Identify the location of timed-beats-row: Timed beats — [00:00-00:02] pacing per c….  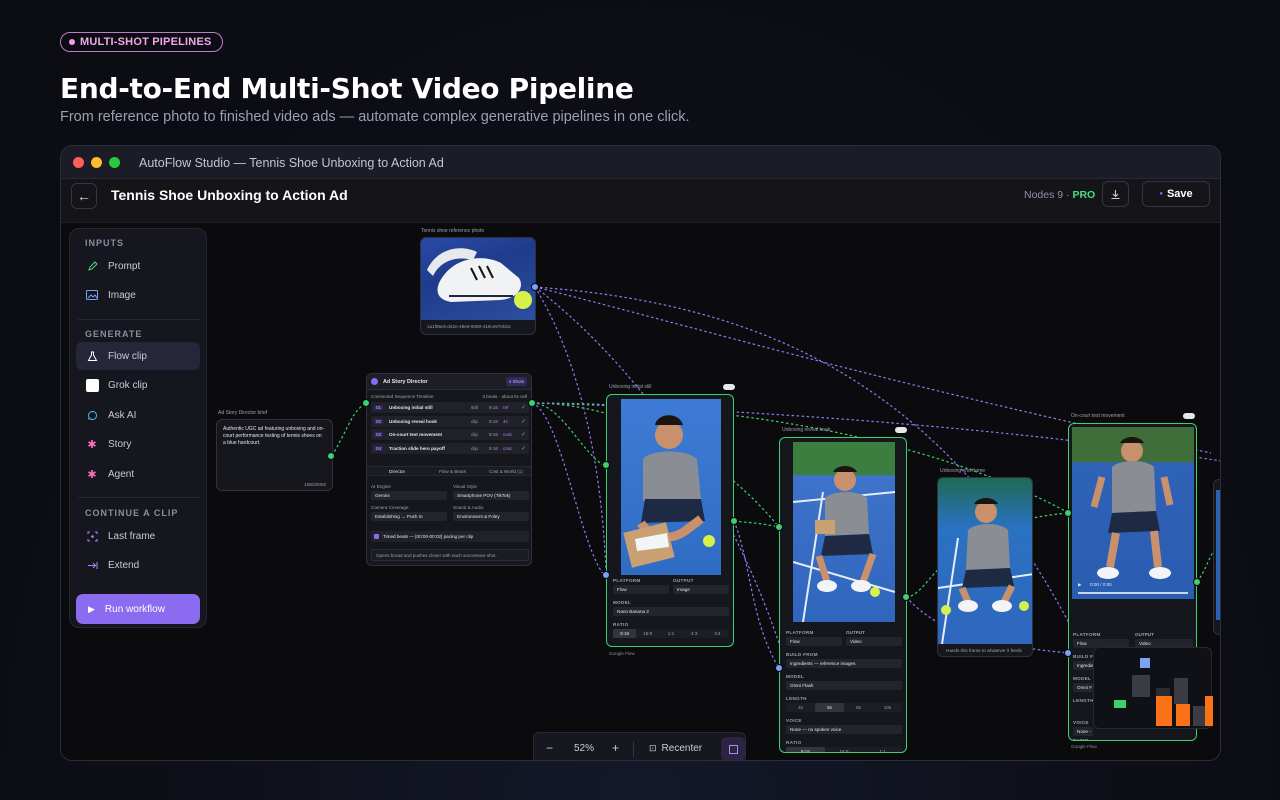
(450, 536).